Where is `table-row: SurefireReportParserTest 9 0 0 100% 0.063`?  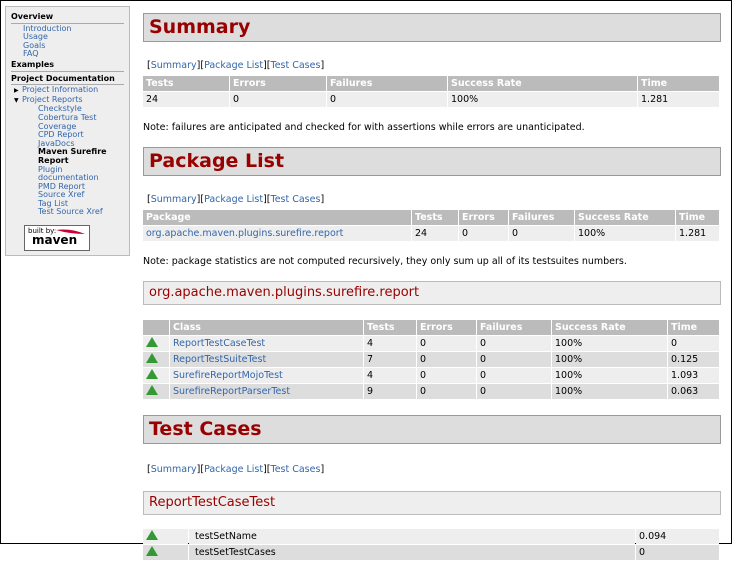
table-row: SurefireReportParserTest 9 0 0 100% 0.063 is located at coordinates (431, 391).